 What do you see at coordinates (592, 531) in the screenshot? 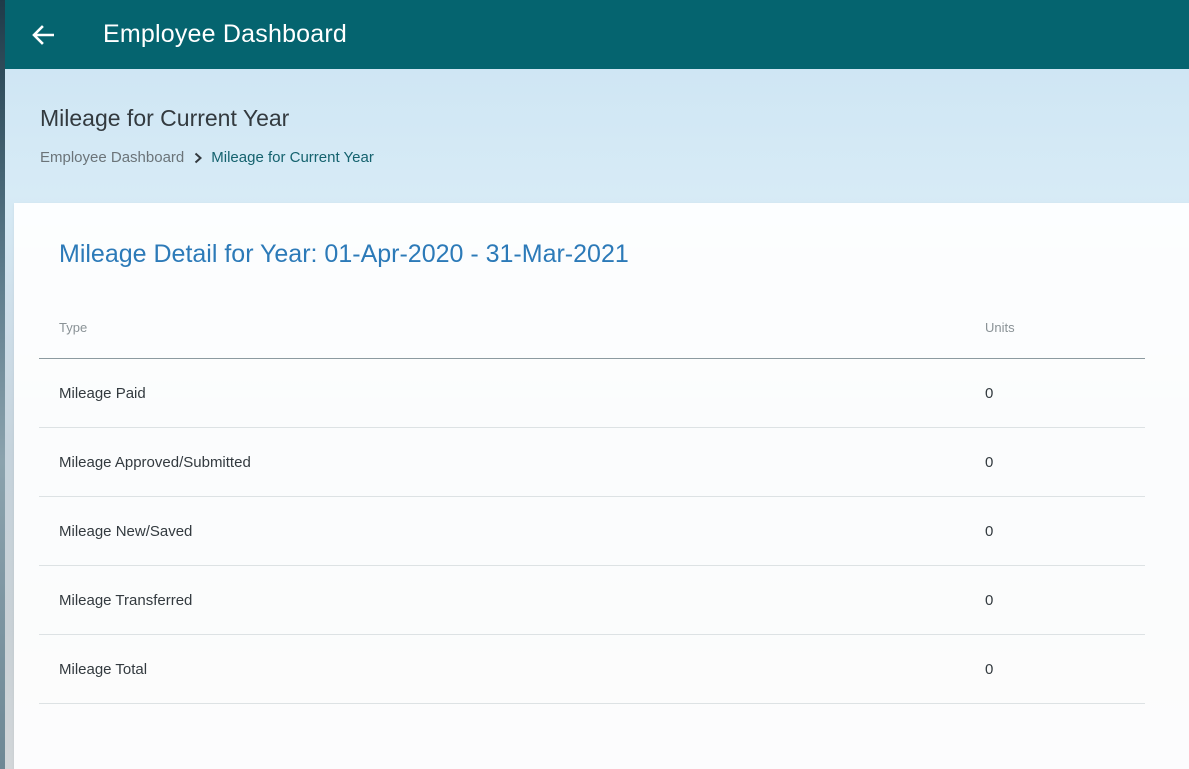
I see `table-row: Mileage New/Saved 0` at bounding box center [592, 531].